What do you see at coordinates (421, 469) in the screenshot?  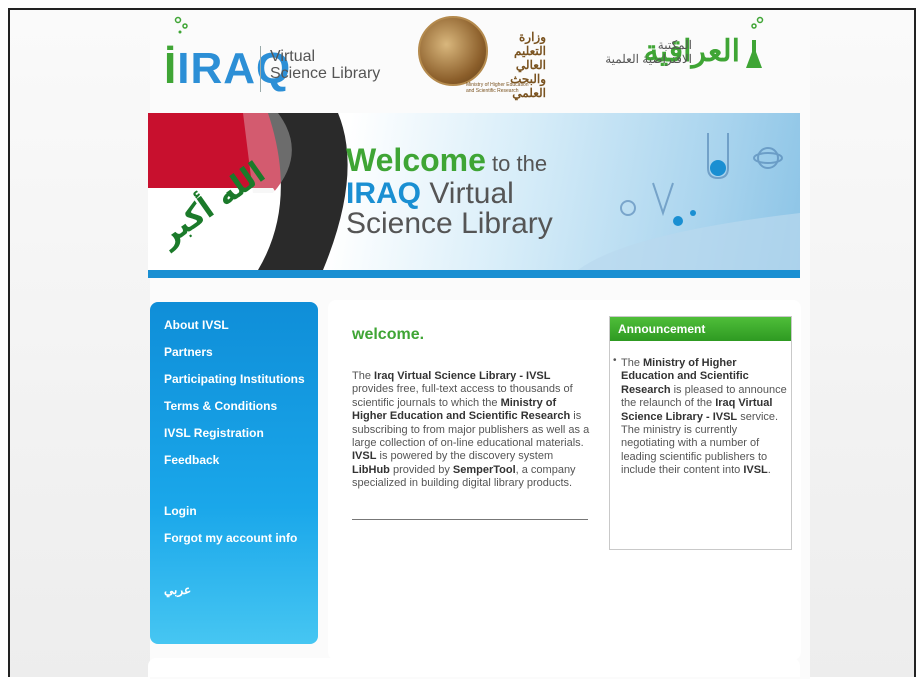 I see `intro-text-5: provided by` at bounding box center [421, 469].